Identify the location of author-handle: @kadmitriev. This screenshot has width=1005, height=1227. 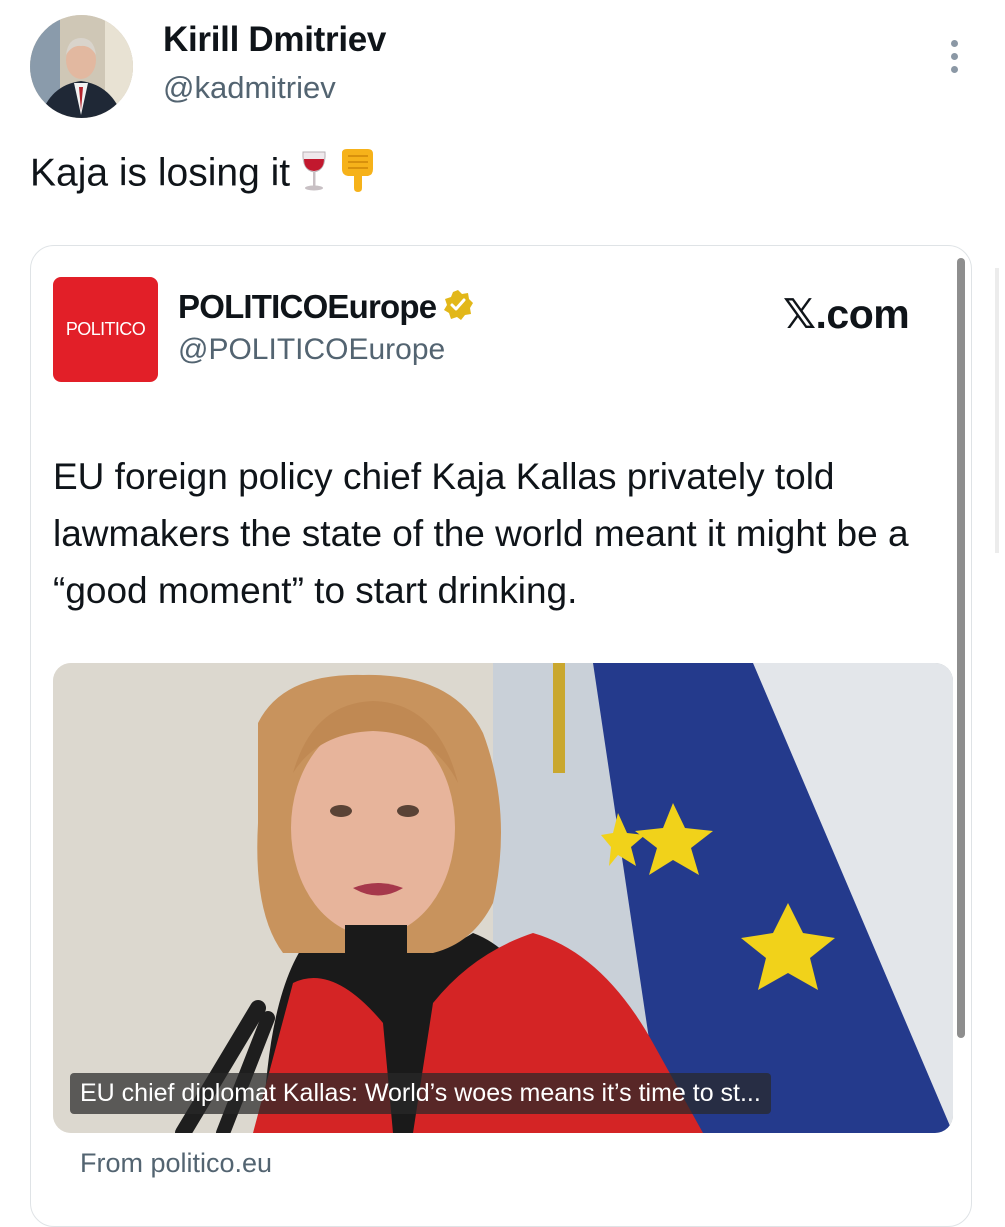
(249, 88).